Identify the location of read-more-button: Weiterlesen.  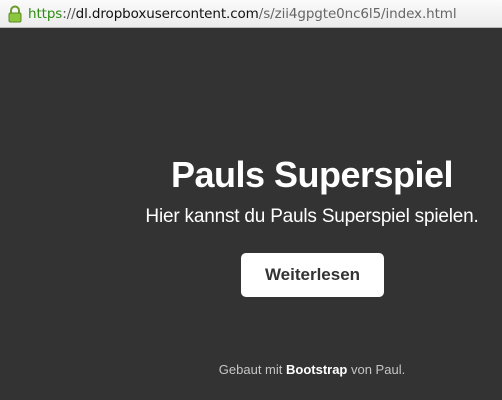
(312, 275).